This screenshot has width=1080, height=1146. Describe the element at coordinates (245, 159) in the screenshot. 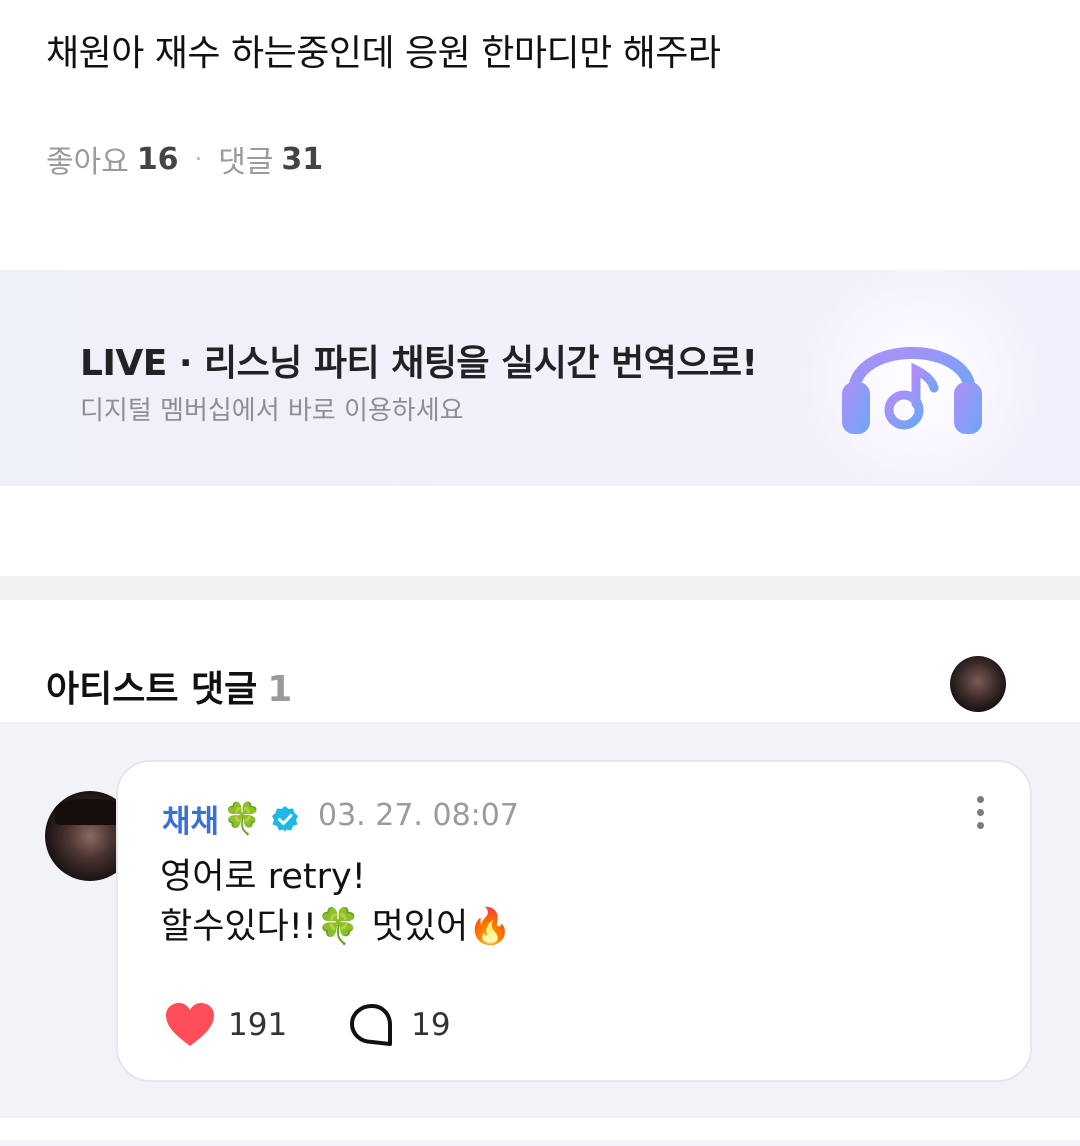

I see `comments-label: 댓글` at that location.